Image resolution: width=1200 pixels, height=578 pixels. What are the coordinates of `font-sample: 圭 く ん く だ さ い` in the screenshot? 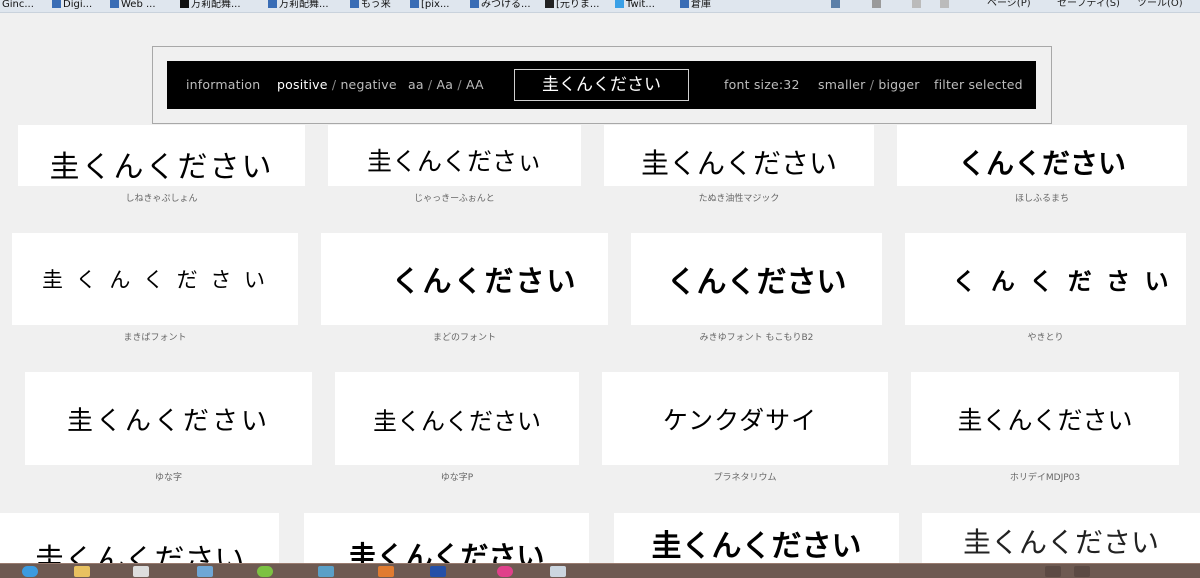 It's located at (155, 280).